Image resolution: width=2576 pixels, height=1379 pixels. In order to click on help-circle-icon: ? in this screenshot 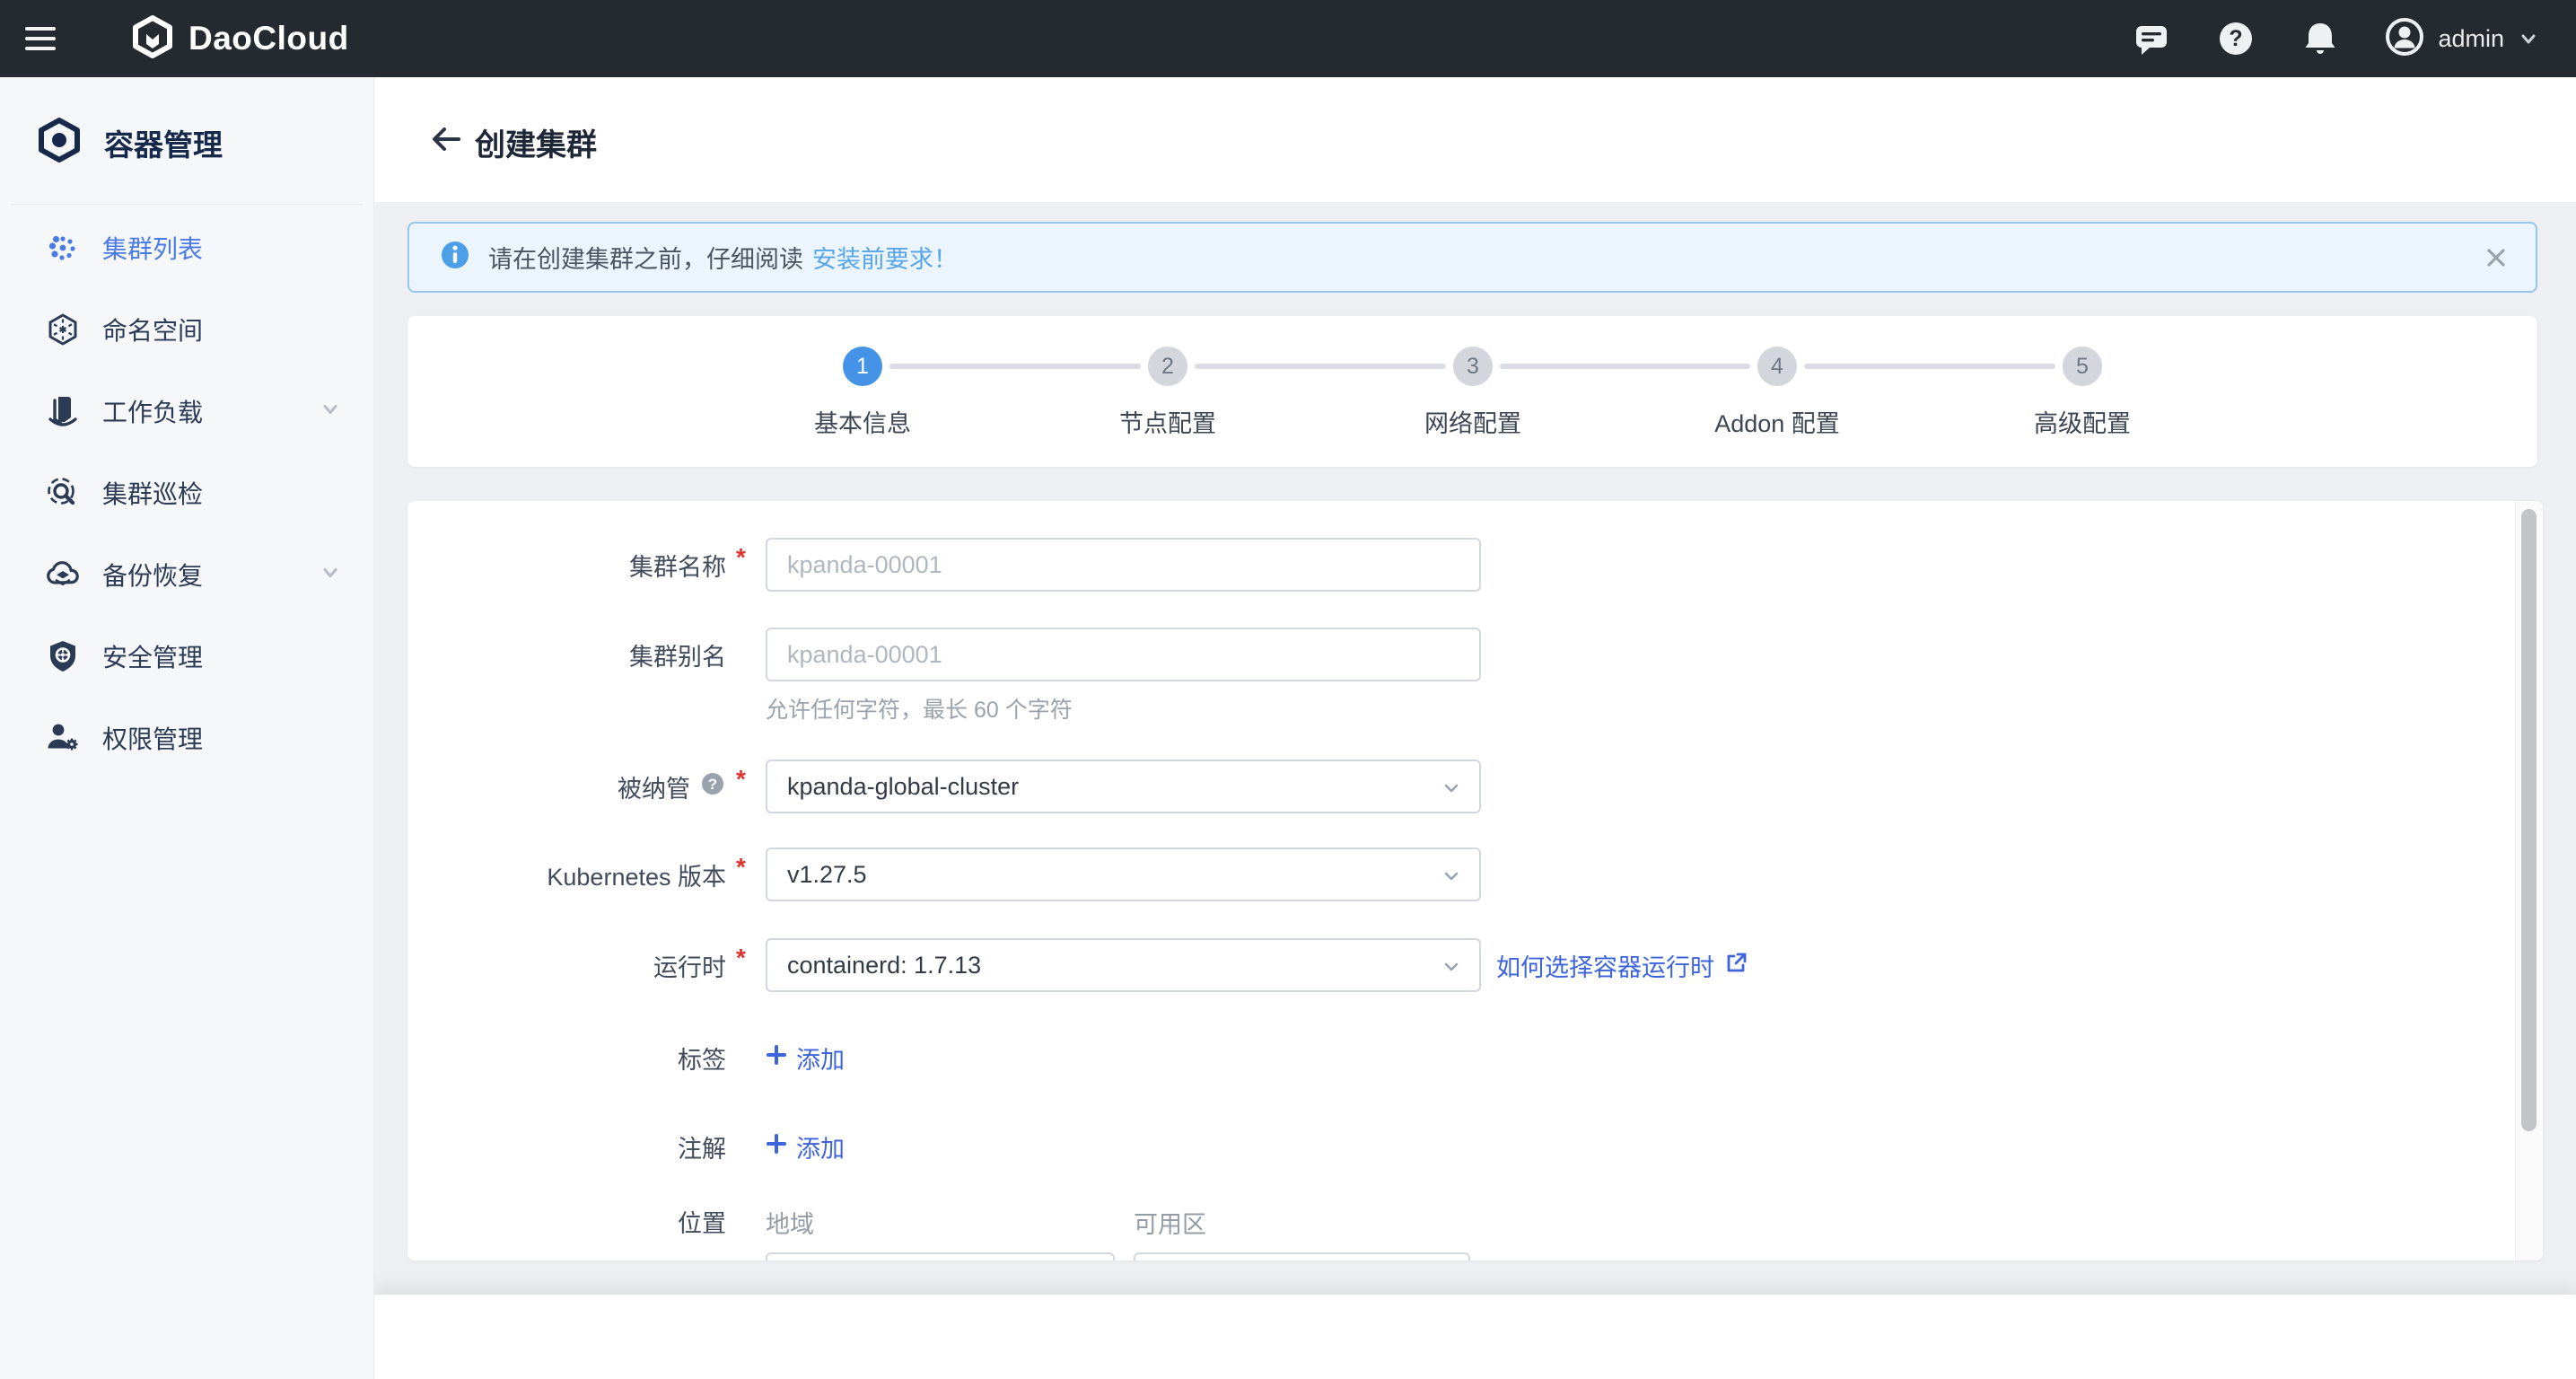, I will do `click(712, 787)`.